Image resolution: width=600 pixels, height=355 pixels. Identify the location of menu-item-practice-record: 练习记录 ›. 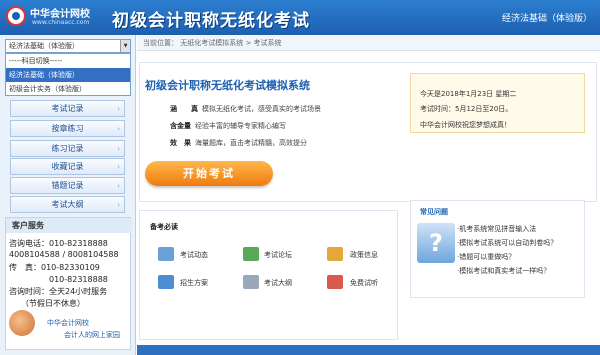
(67, 148).